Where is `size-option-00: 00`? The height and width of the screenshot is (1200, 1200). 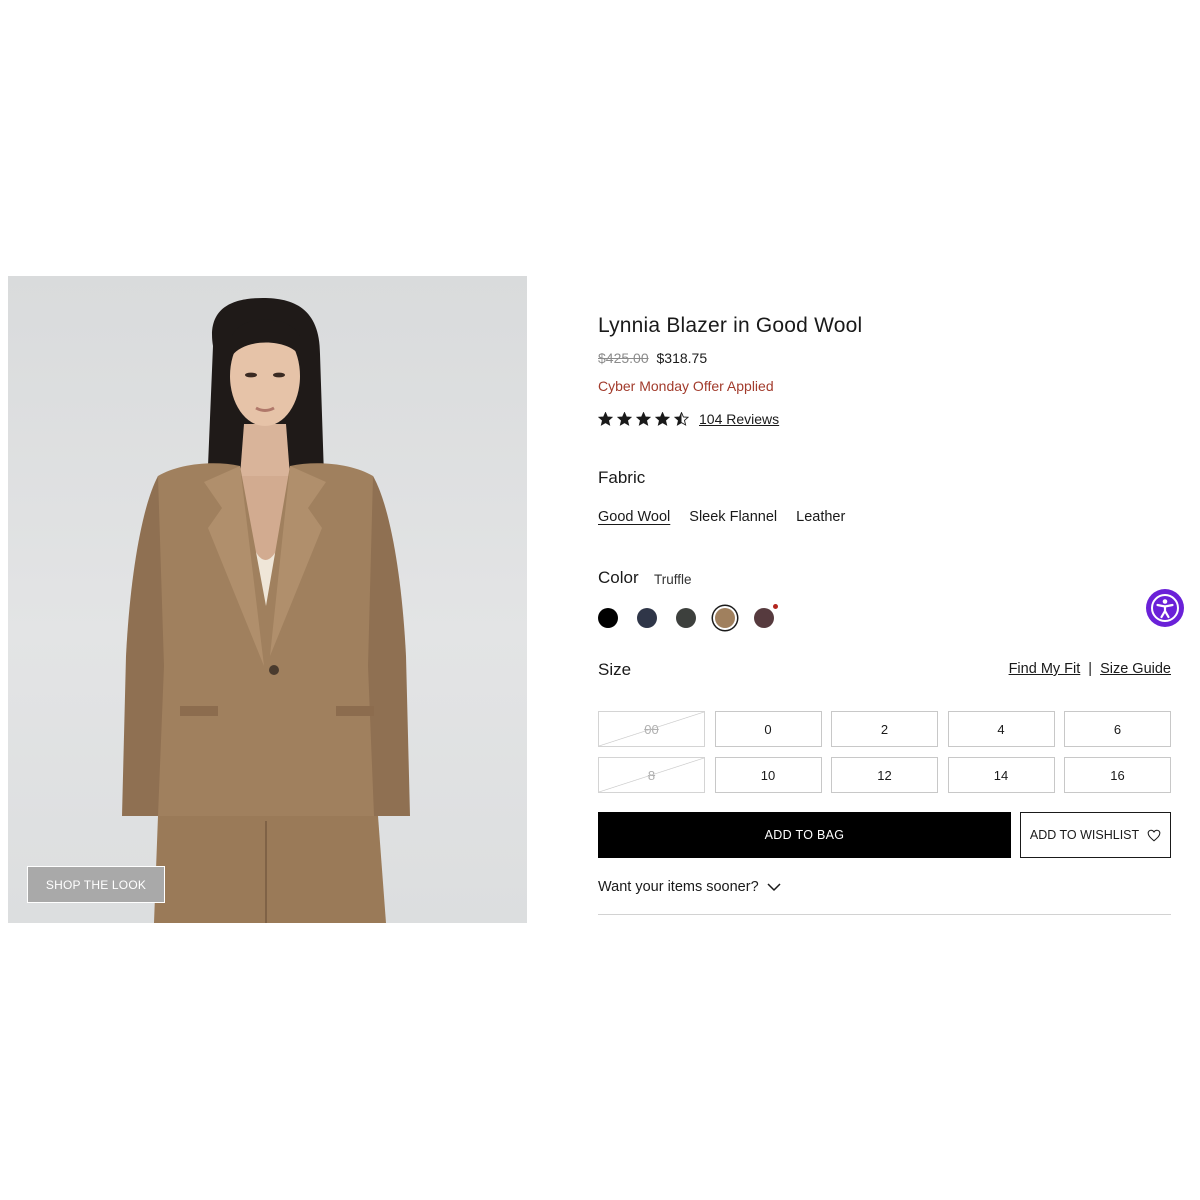
size-option-00: 00 is located at coordinates (651, 729).